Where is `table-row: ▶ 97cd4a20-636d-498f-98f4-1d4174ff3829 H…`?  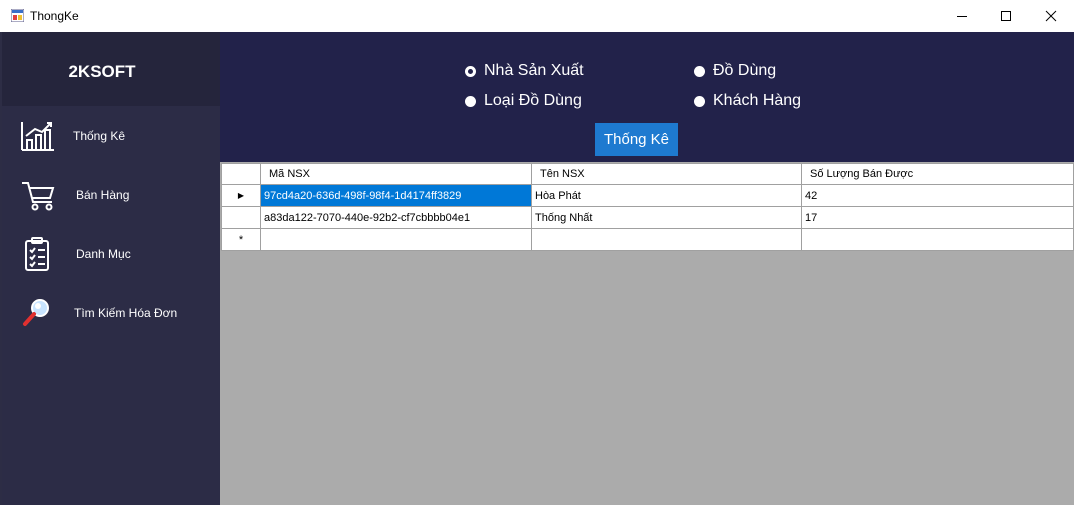
table-row: ▶ 97cd4a20-636d-498f-98f4-1d4174ff3829 H… is located at coordinates (647, 195).